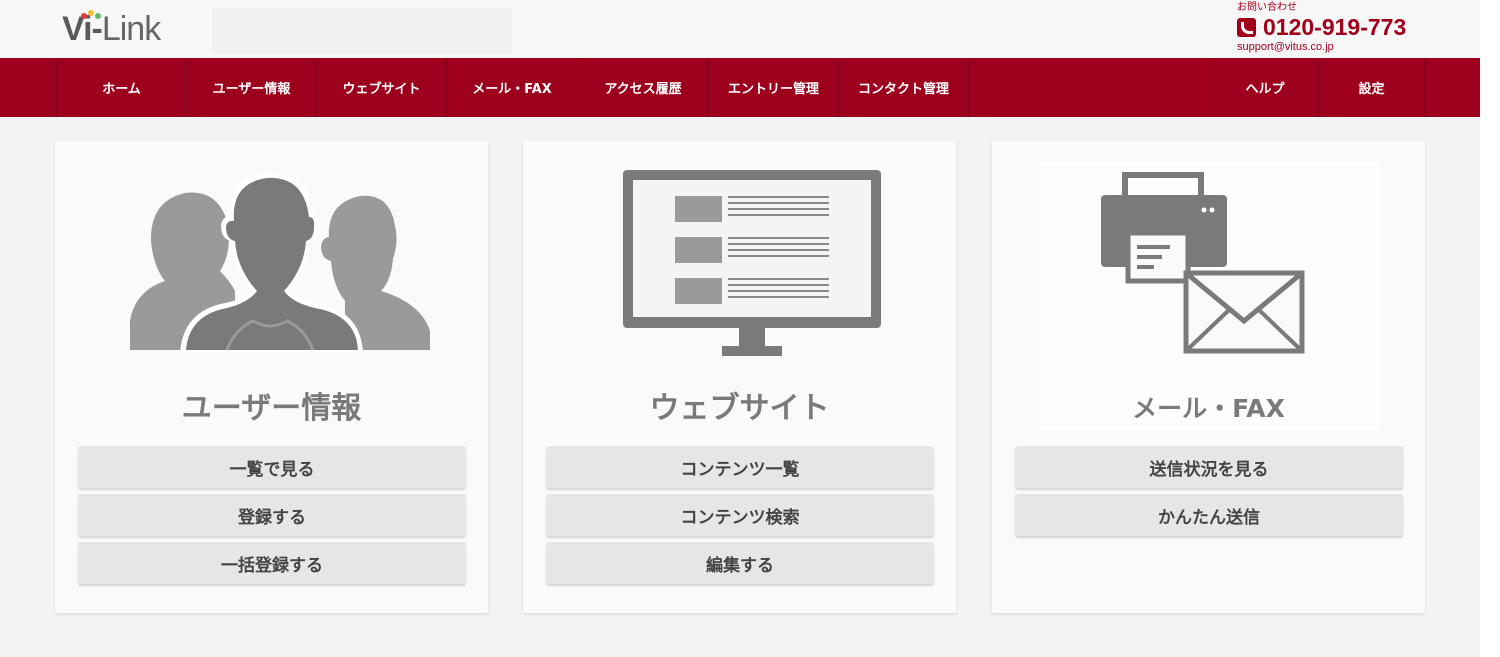  I want to click on monitor-icon, so click(739, 256).